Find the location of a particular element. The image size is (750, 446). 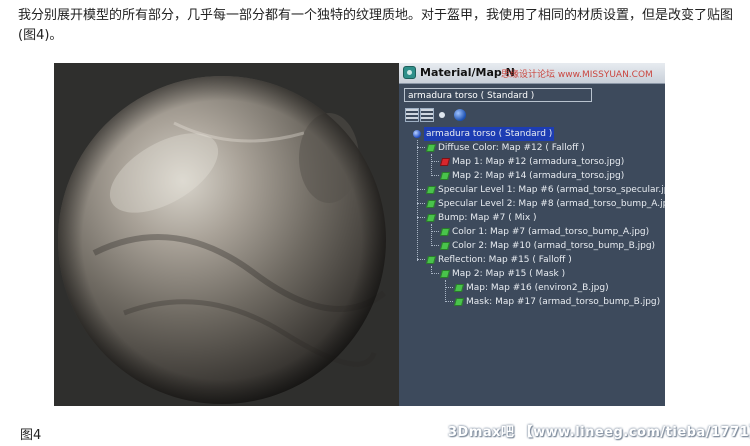

view-small-icons-icon is located at coordinates (442, 115).